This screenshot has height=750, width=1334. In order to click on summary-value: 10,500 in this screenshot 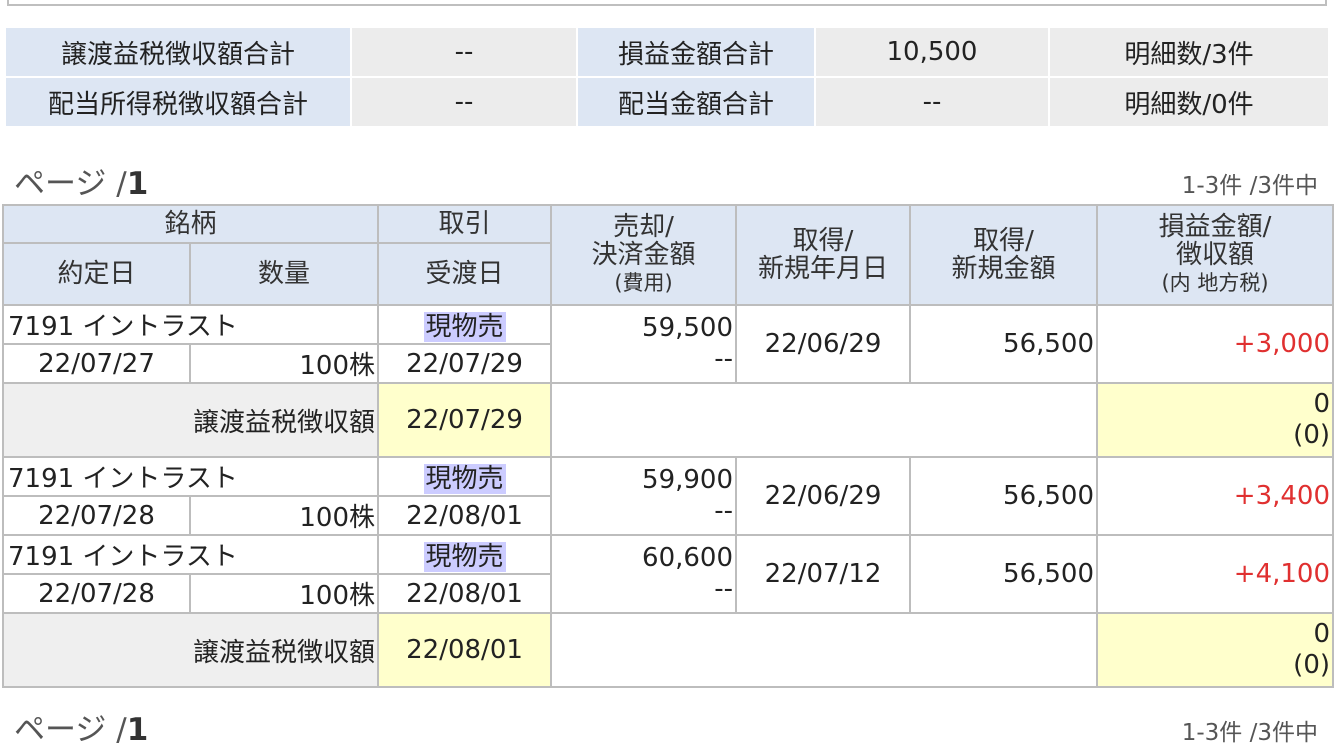, I will do `click(932, 52)`.